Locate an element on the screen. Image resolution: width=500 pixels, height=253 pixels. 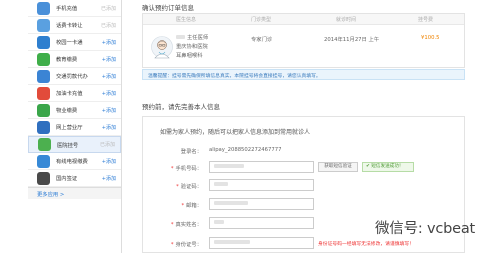
sidebar-item: 手机充值 已添加 is located at coordinates (74, 8).